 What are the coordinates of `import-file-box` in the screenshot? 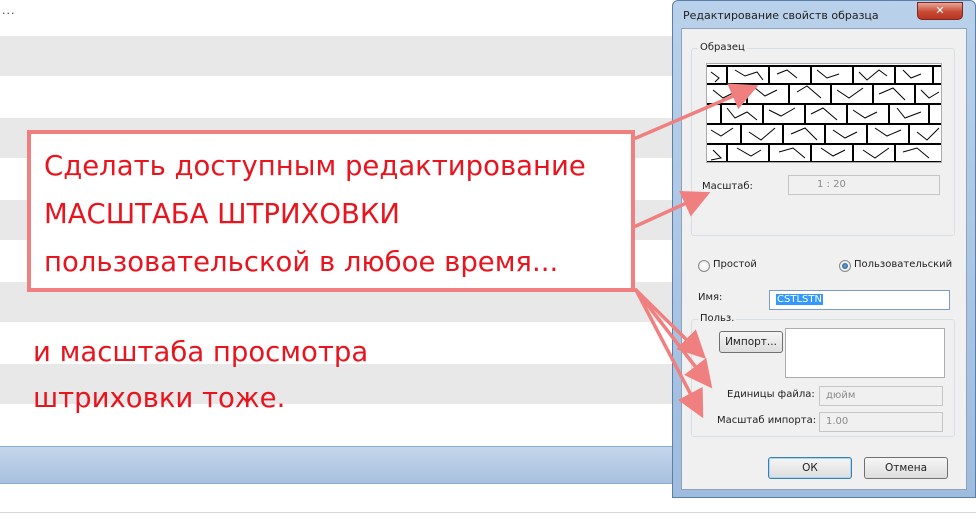 It's located at (865, 353).